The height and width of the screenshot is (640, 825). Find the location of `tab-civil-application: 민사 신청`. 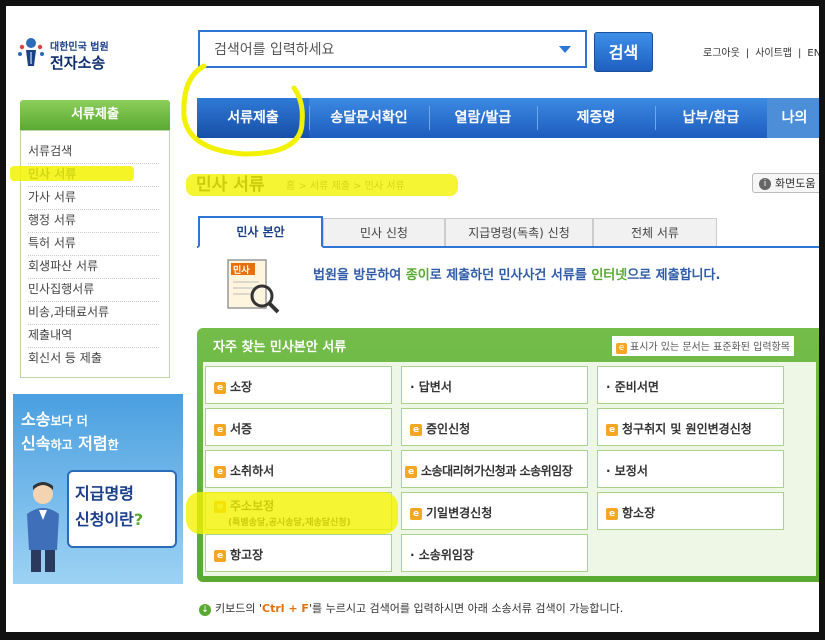

tab-civil-application: 민사 신청 is located at coordinates (384, 232).